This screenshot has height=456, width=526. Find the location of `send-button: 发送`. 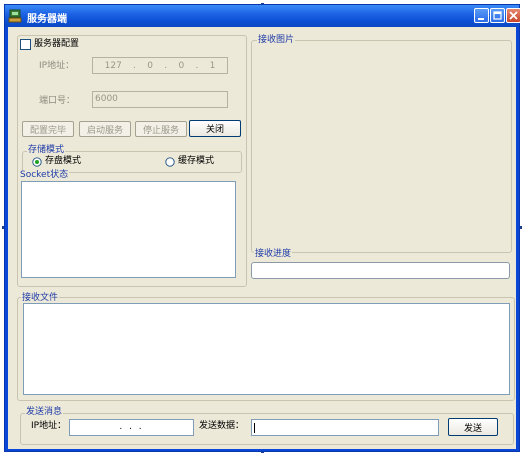

send-button: 发送 is located at coordinates (473, 427).